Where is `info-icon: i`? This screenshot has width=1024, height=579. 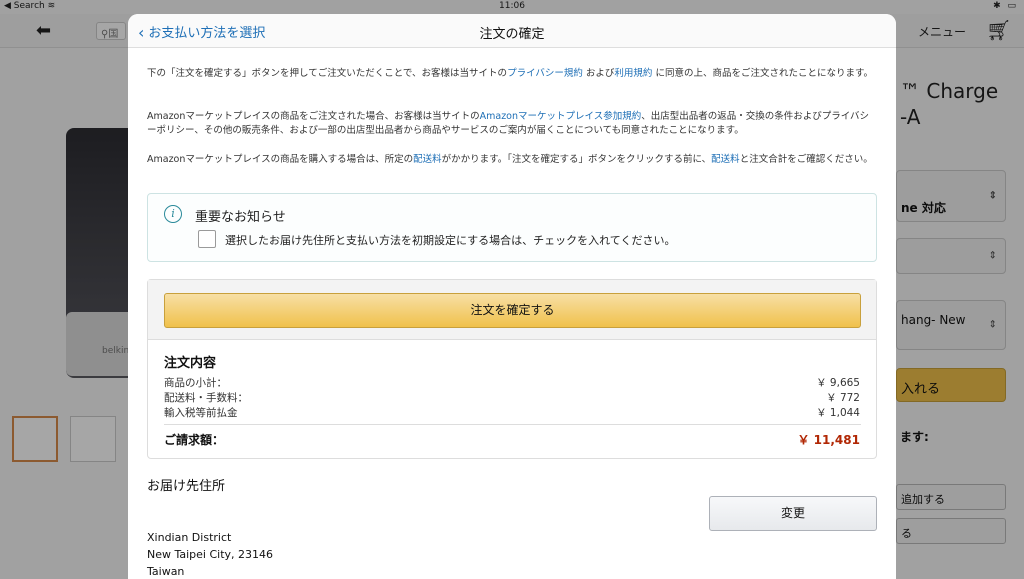
info-icon: i is located at coordinates (173, 214).